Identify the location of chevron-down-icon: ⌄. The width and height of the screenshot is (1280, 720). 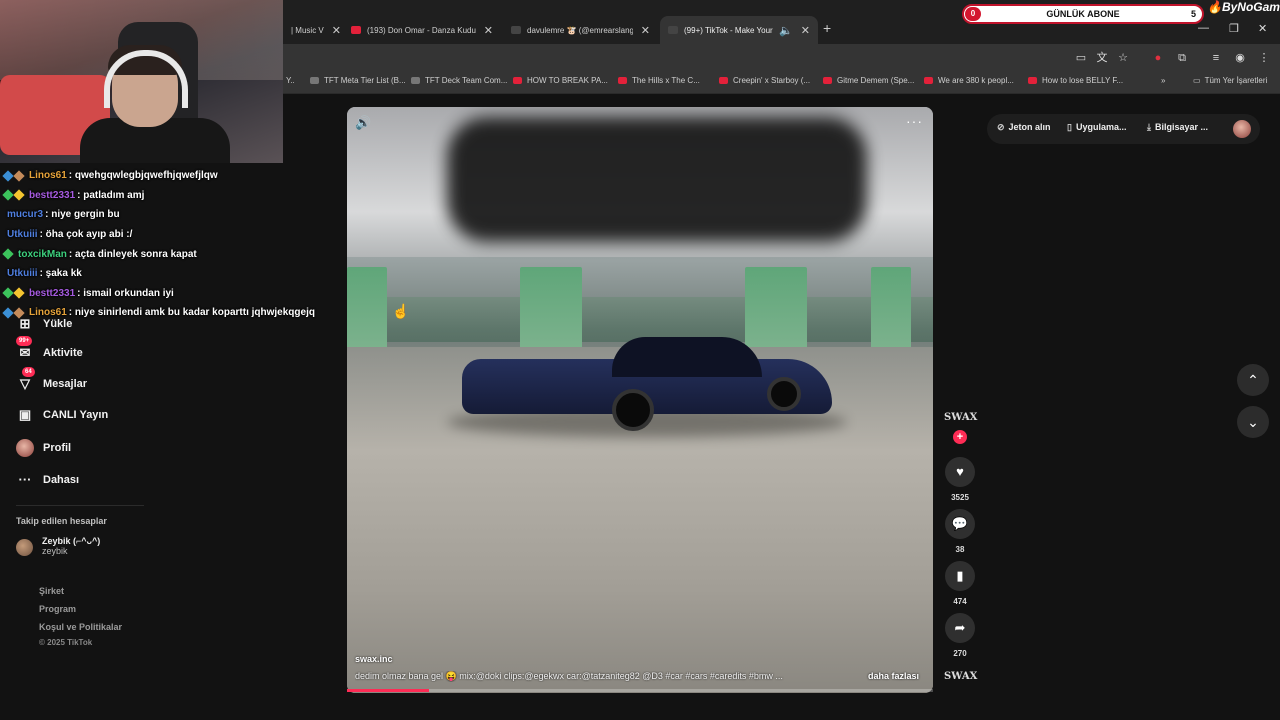
(1253, 422).